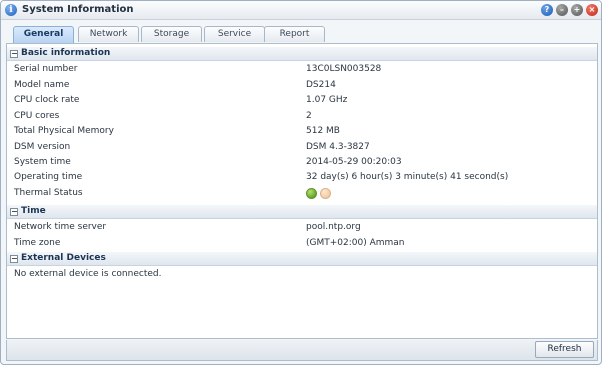 The height and width of the screenshot is (365, 602). Describe the element at coordinates (302, 193) in the screenshot. I see `info-row: Thermal Status` at that location.